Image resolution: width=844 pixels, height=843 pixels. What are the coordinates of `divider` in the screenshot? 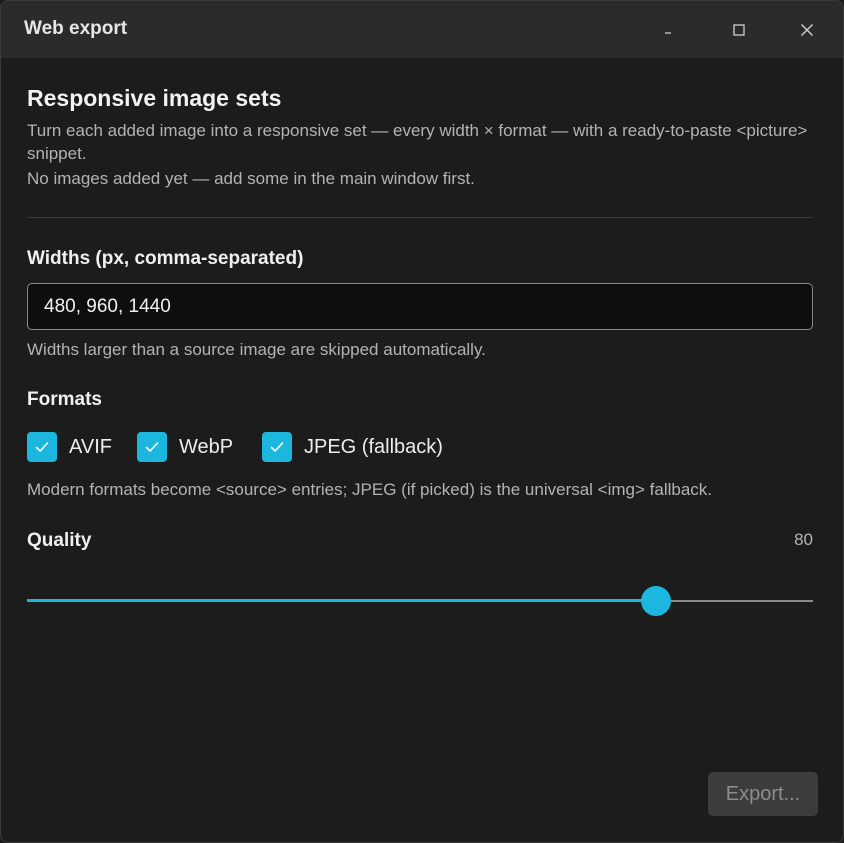 It's located at (420, 217).